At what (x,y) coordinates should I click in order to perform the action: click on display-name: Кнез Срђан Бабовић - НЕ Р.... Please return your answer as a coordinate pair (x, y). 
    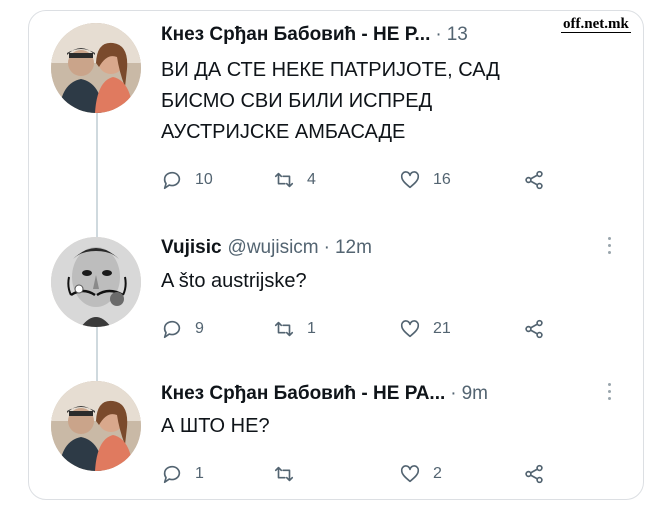
    Looking at the image, I should click on (295, 35).